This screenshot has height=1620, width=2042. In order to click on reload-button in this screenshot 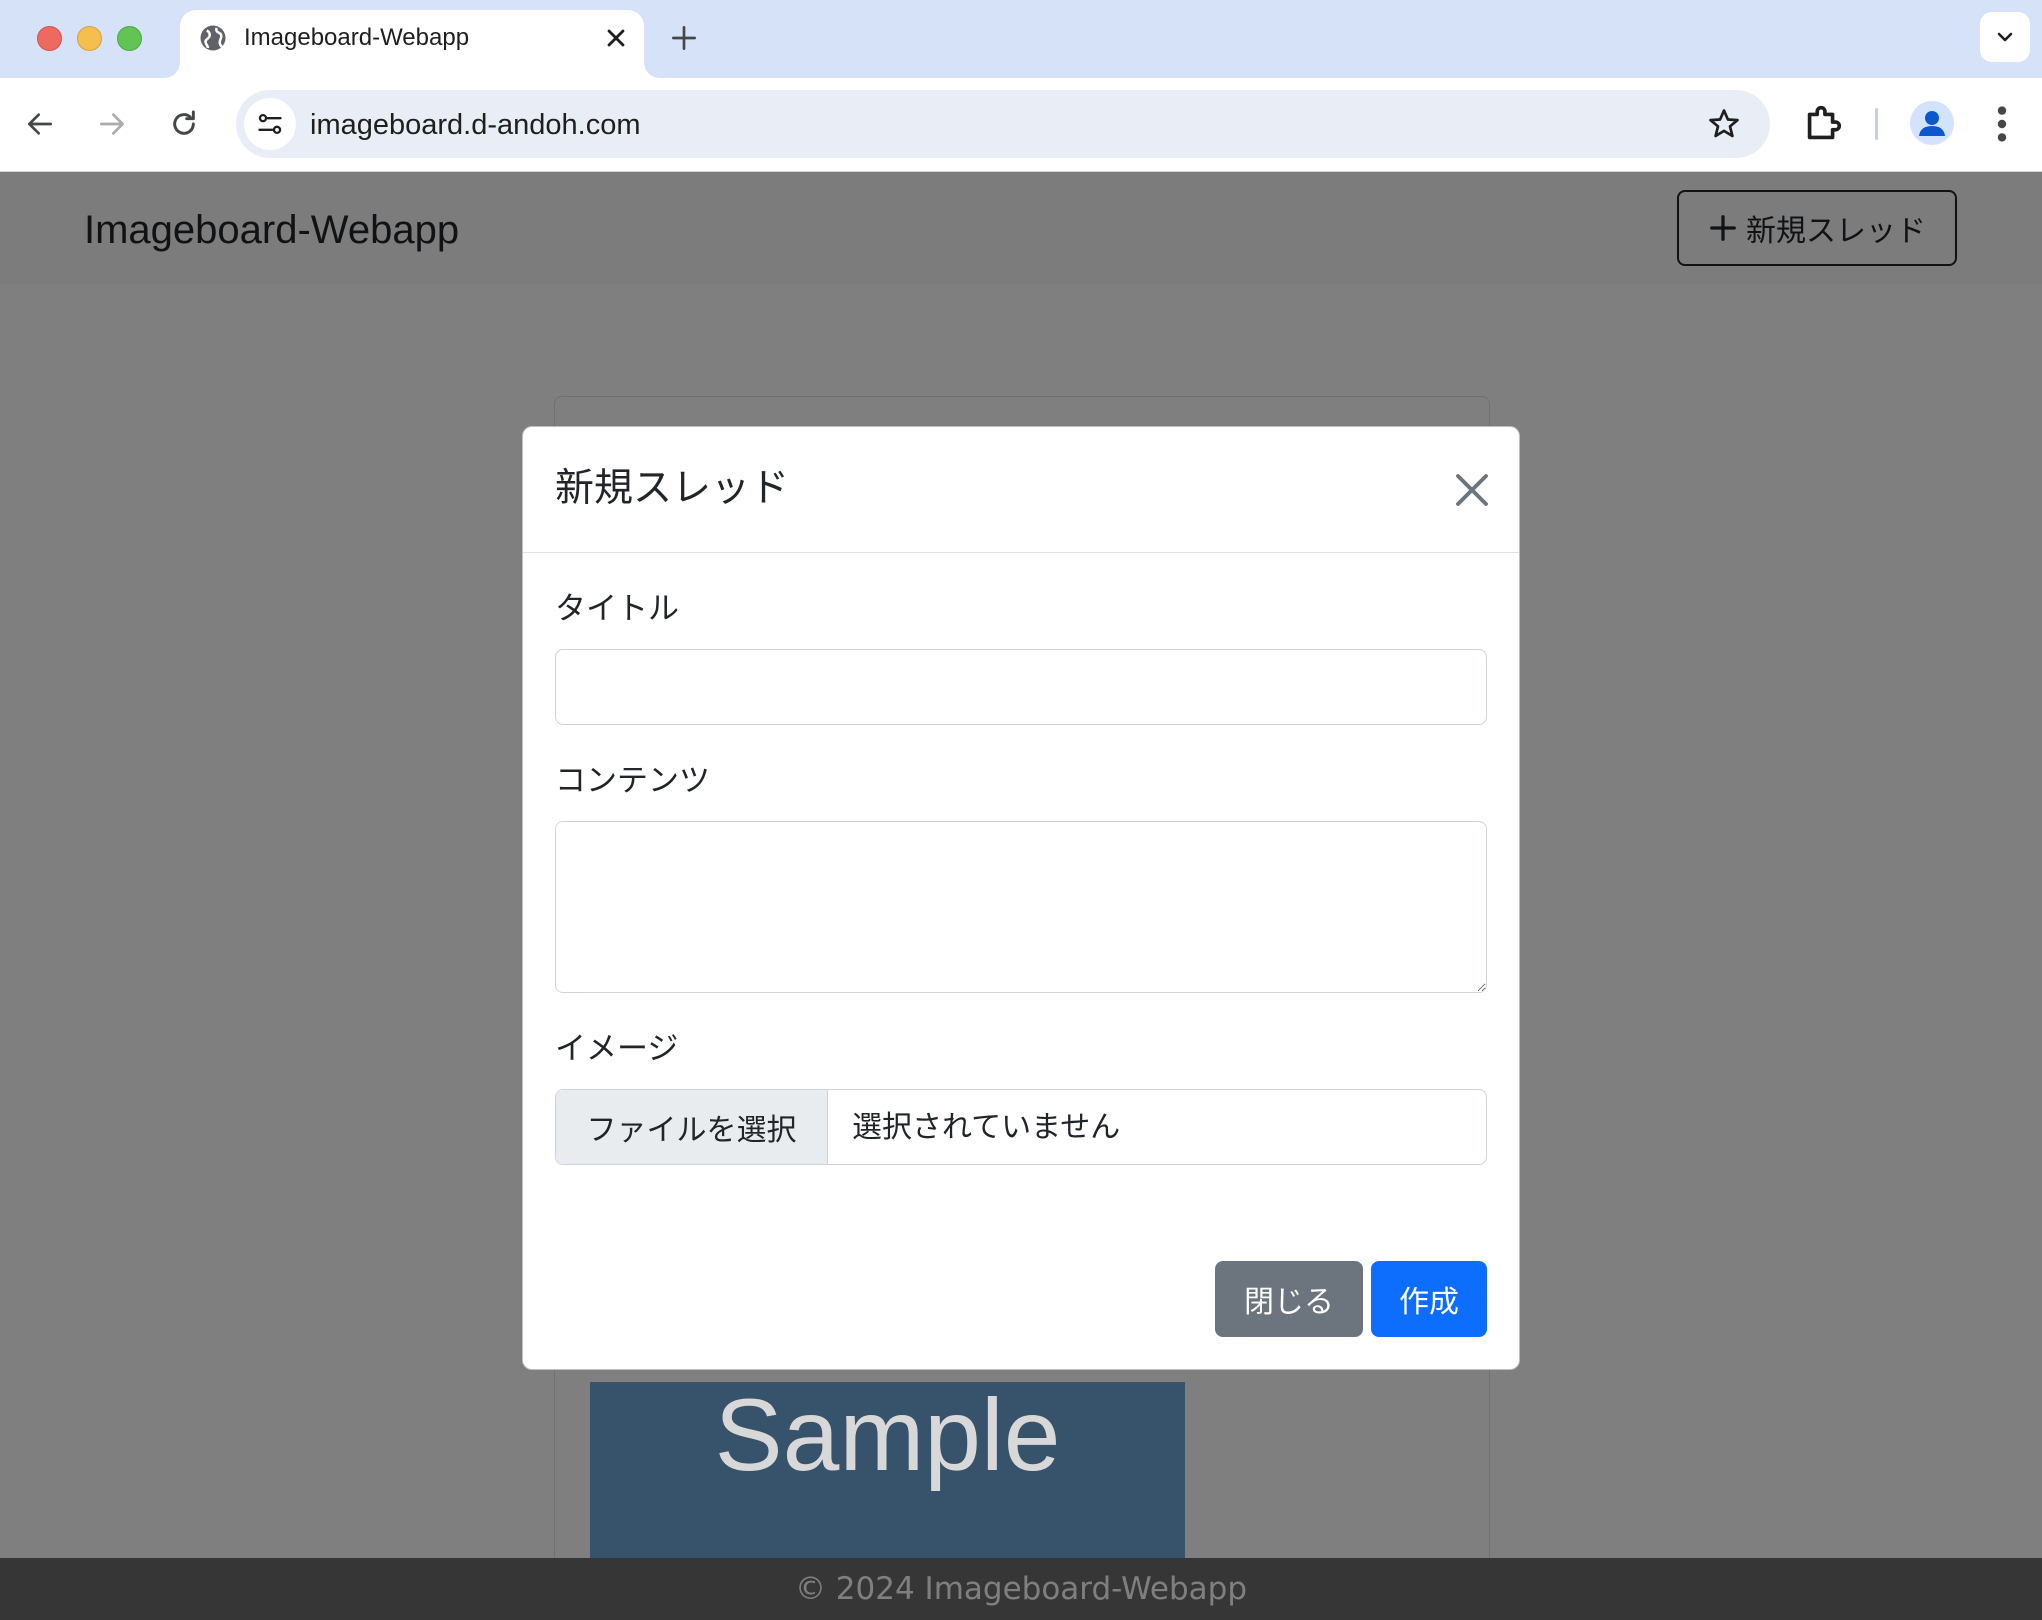, I will do `click(184, 124)`.